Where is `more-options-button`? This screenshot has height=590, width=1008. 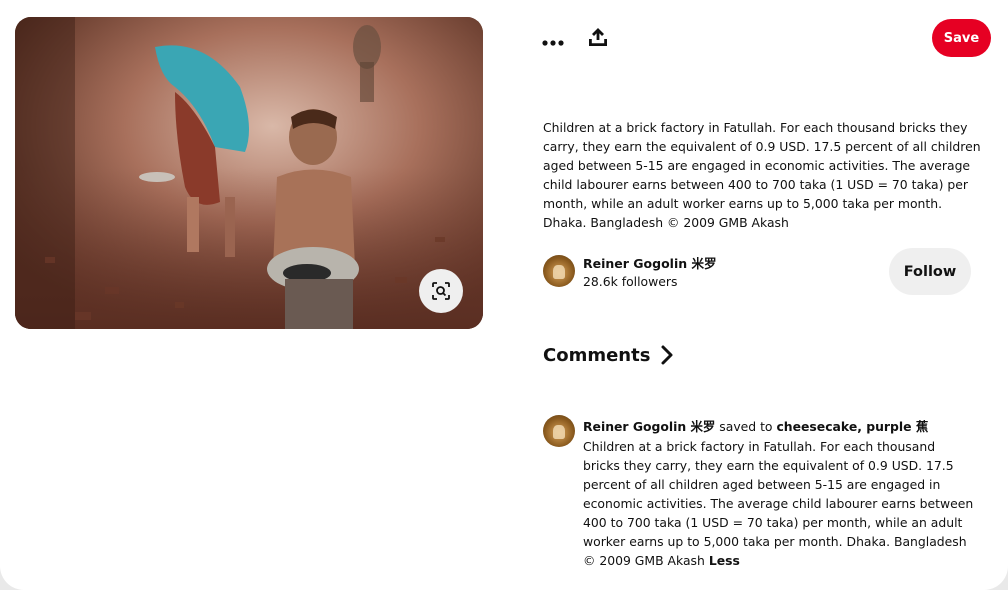 more-options-button is located at coordinates (553, 40).